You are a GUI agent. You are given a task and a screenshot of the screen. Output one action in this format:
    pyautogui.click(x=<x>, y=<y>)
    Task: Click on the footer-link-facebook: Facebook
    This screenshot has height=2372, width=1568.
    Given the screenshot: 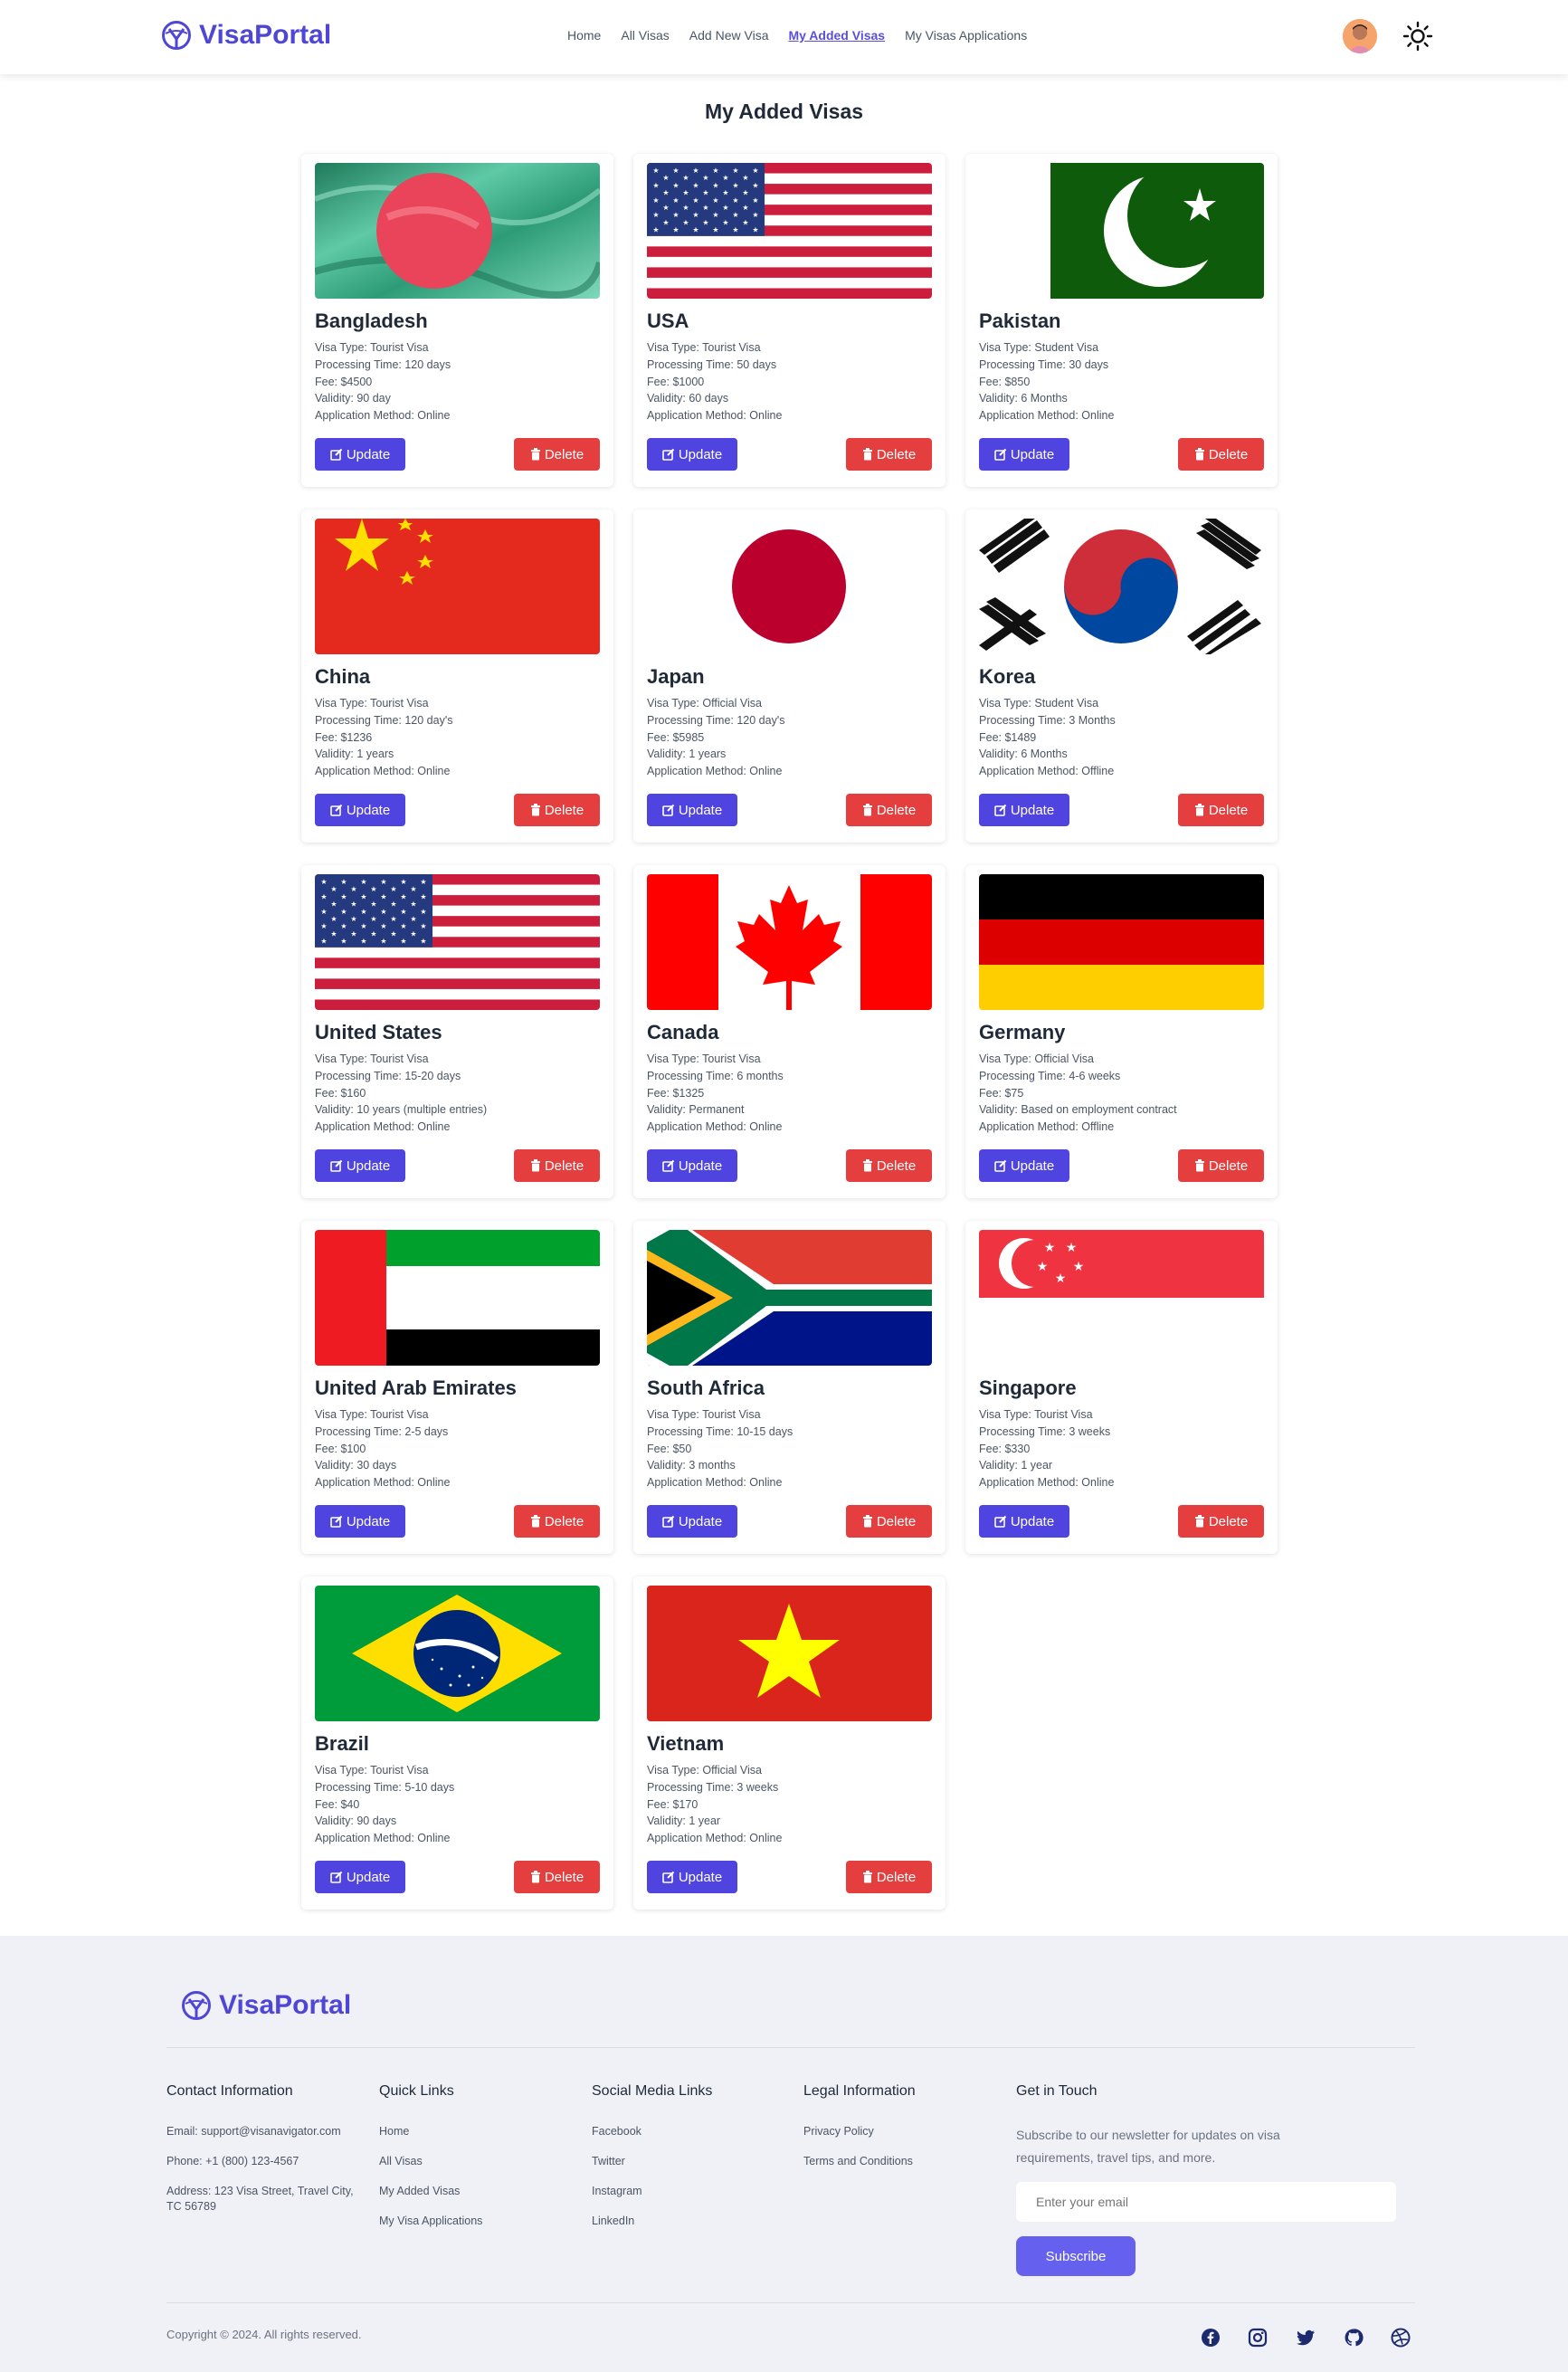 What is the action you would take?
    pyautogui.click(x=652, y=2132)
    